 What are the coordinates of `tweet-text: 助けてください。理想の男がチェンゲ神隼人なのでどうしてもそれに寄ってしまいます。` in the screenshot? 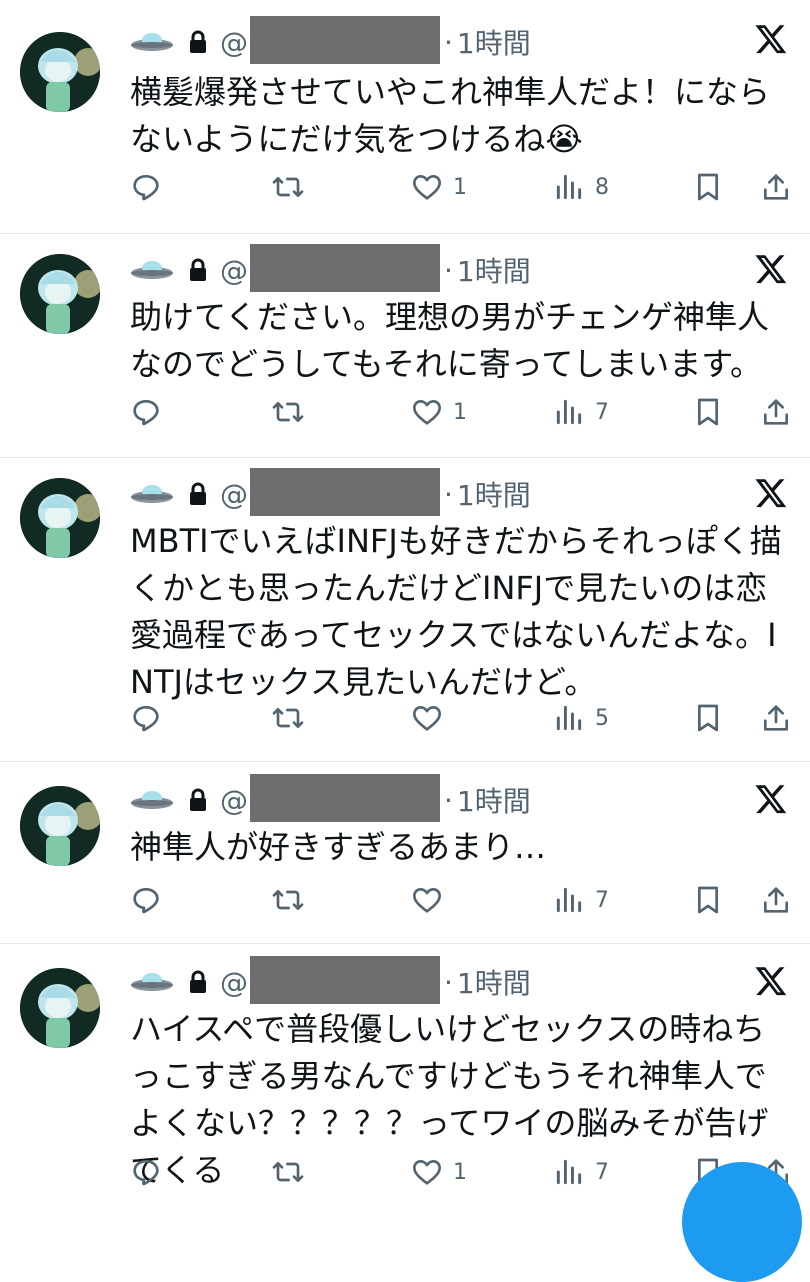 It's located at (450, 340).